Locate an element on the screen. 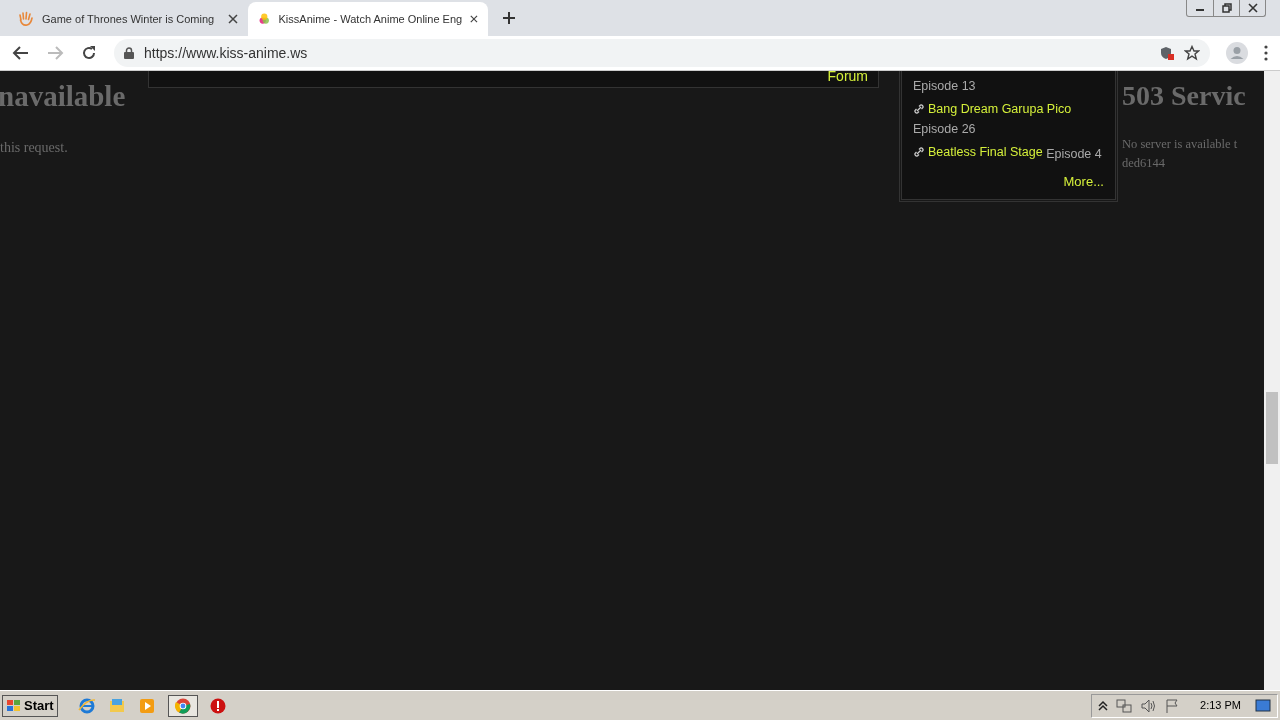 Image resolution: width=1280 pixels, height=720 pixels. scrollbar-thumb is located at coordinates (1272, 428).